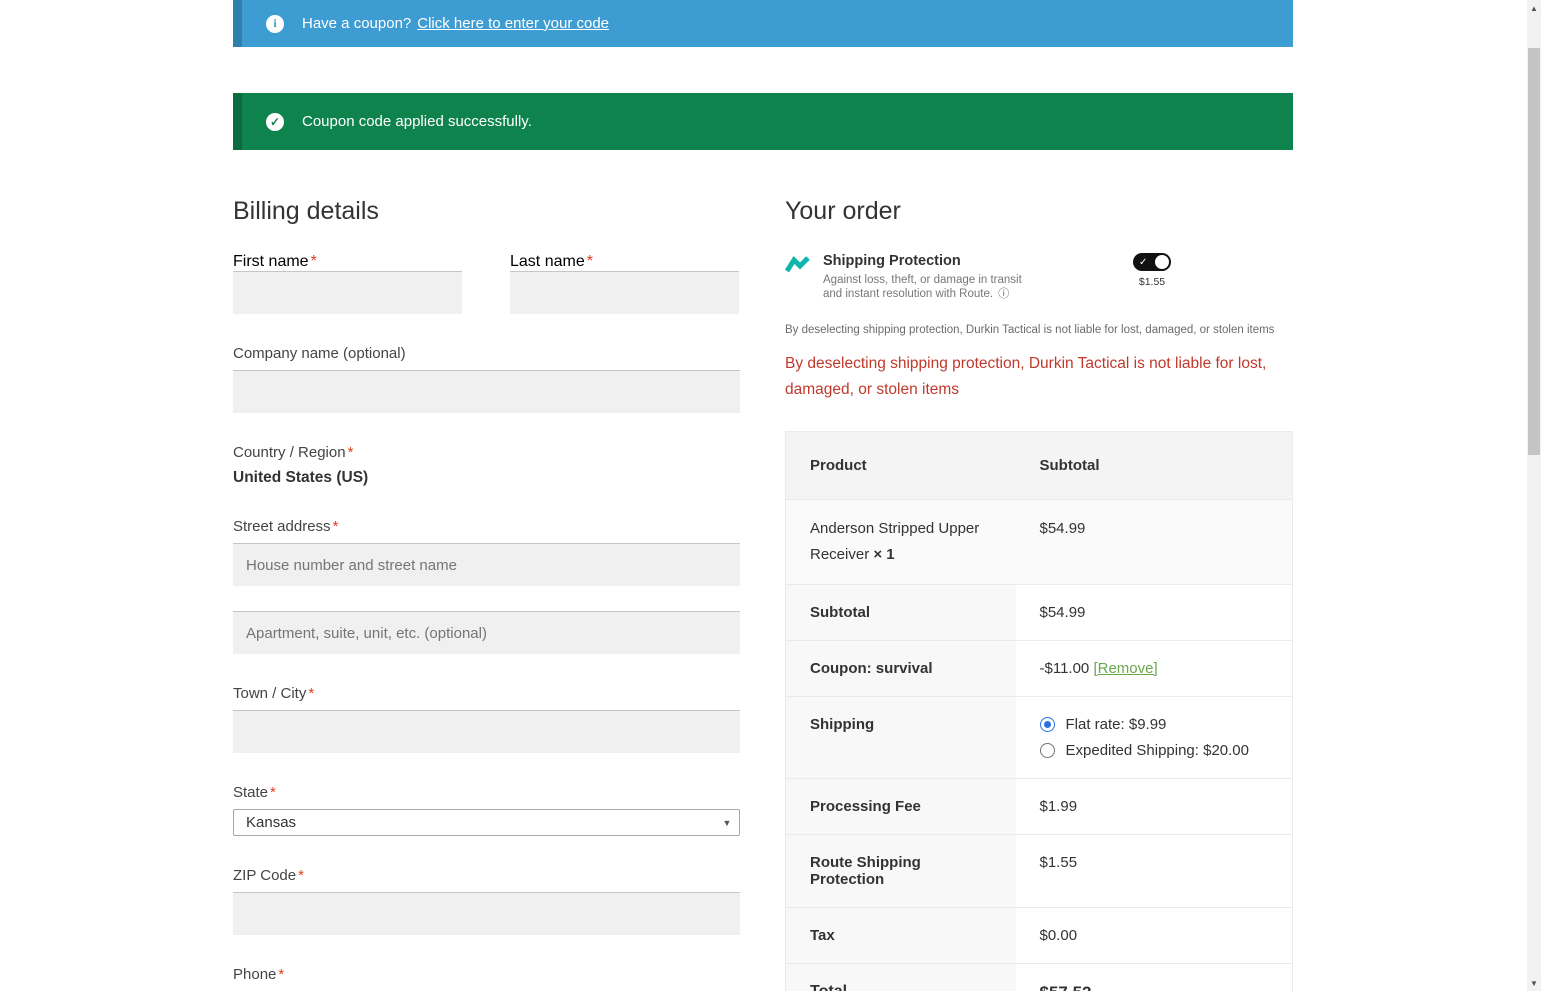  I want to click on scroll-down-arrow: ▼, so click(1534, 983).